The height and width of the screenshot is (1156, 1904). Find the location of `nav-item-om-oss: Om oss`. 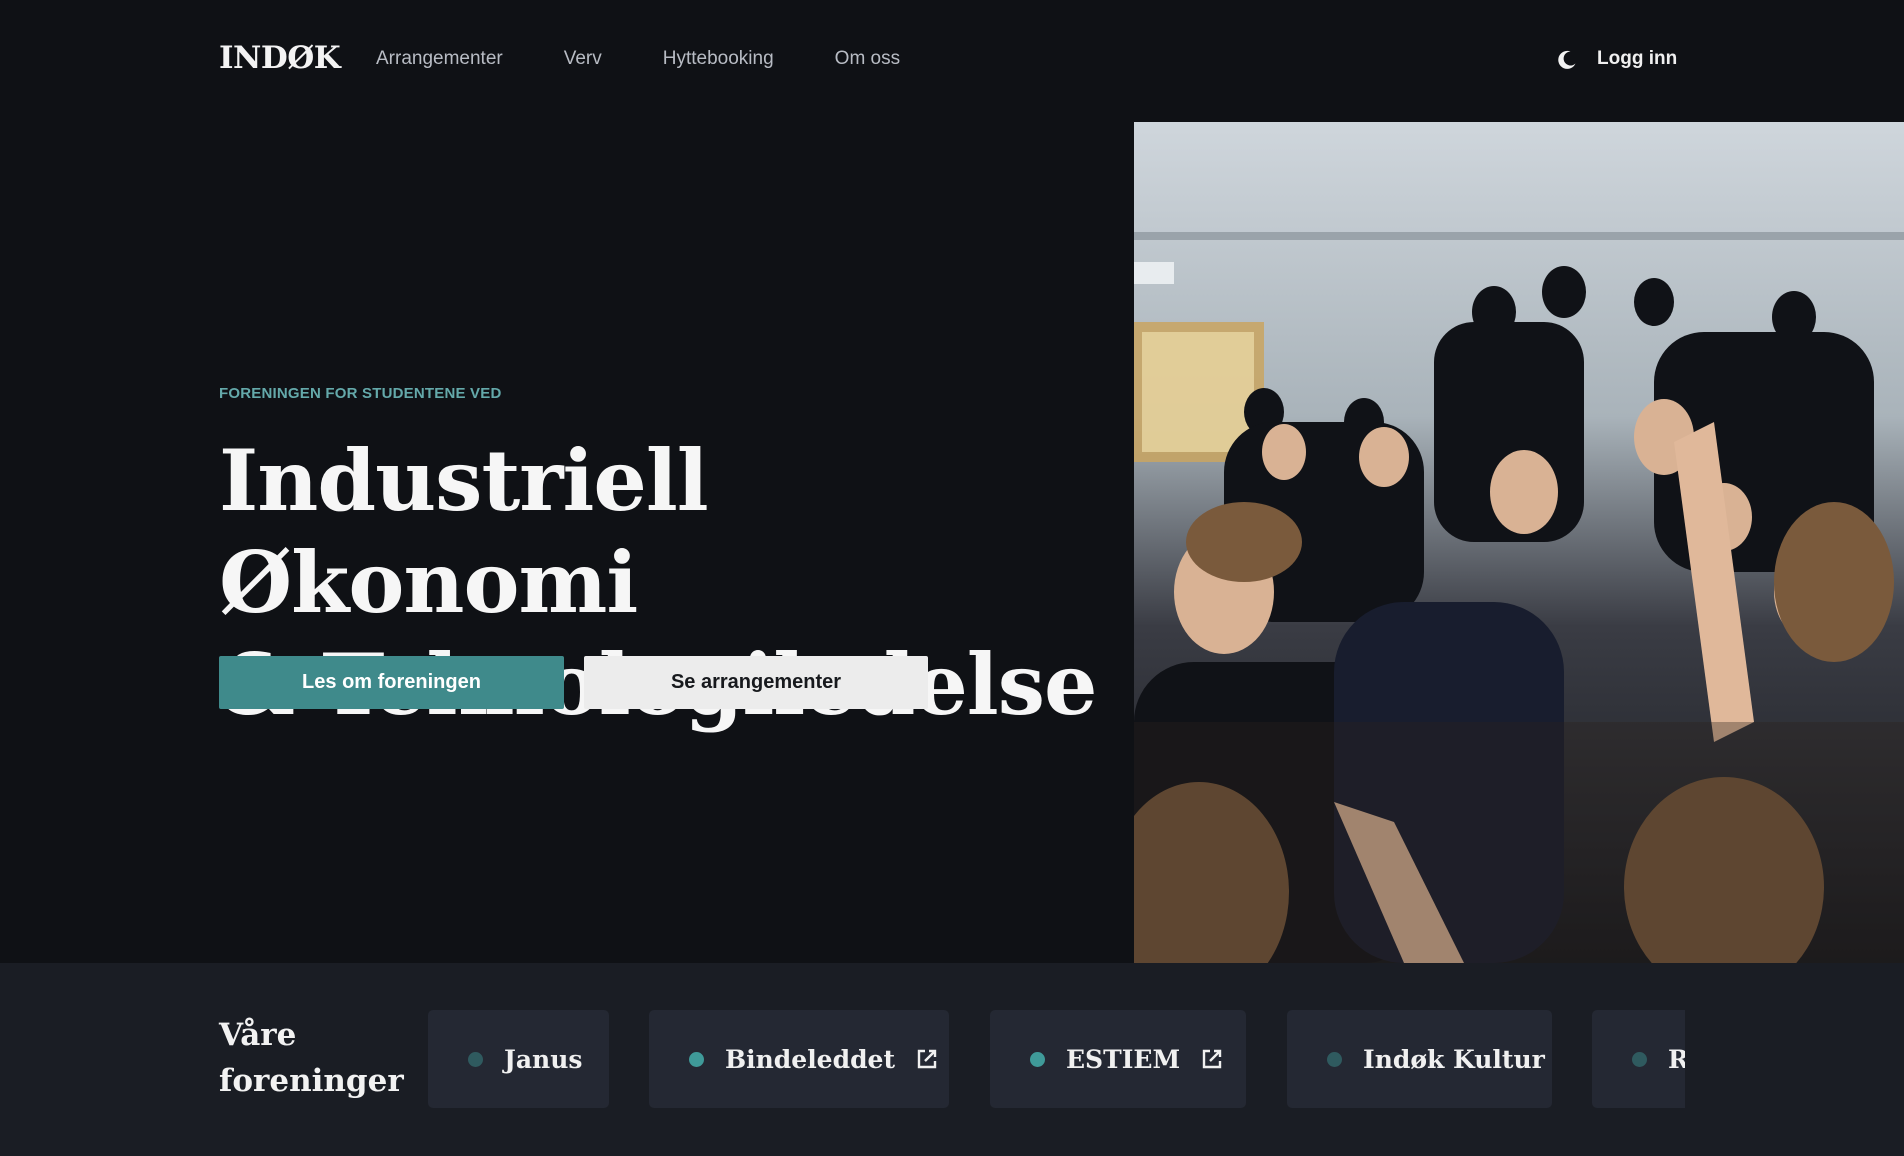

nav-item-om-oss: Om oss is located at coordinates (867, 59).